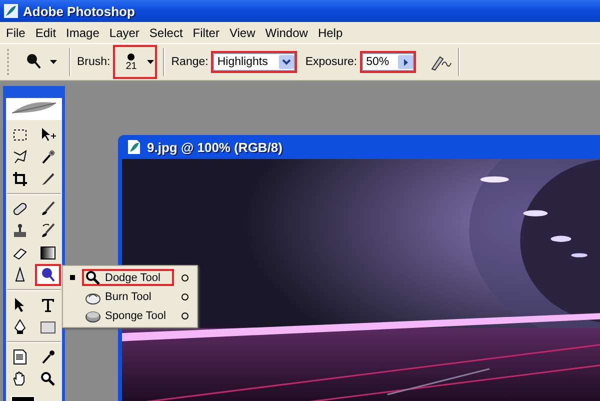  Describe the element at coordinates (214, 147) in the screenshot. I see `document-title: 9.jpg @ 100% (RGB/8)` at that location.